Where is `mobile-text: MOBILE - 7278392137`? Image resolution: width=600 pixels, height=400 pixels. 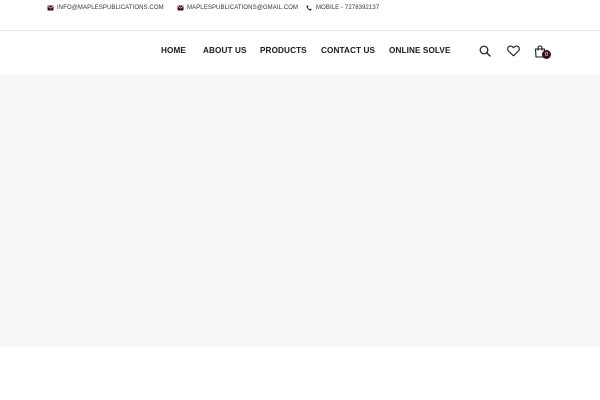
mobile-text: MOBILE - 7278392137 is located at coordinates (348, 8).